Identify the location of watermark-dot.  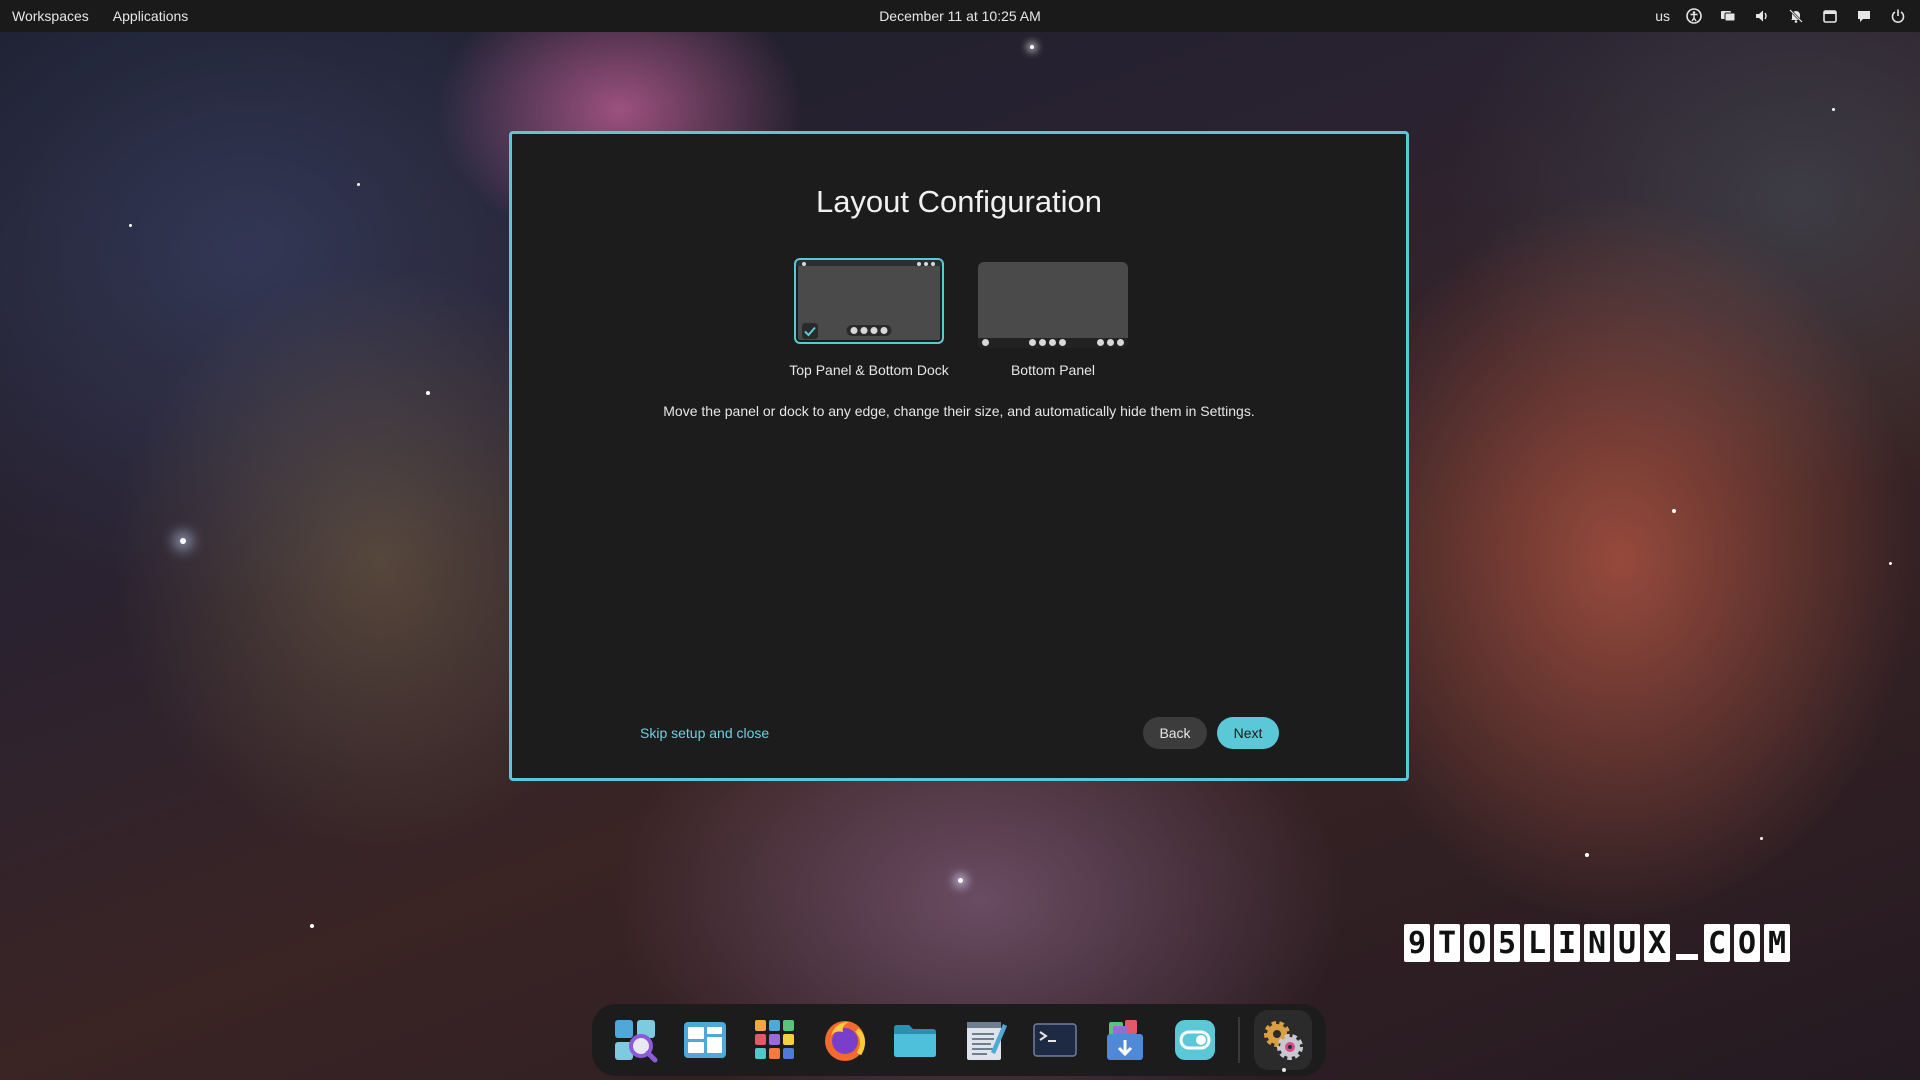
(1687, 943).